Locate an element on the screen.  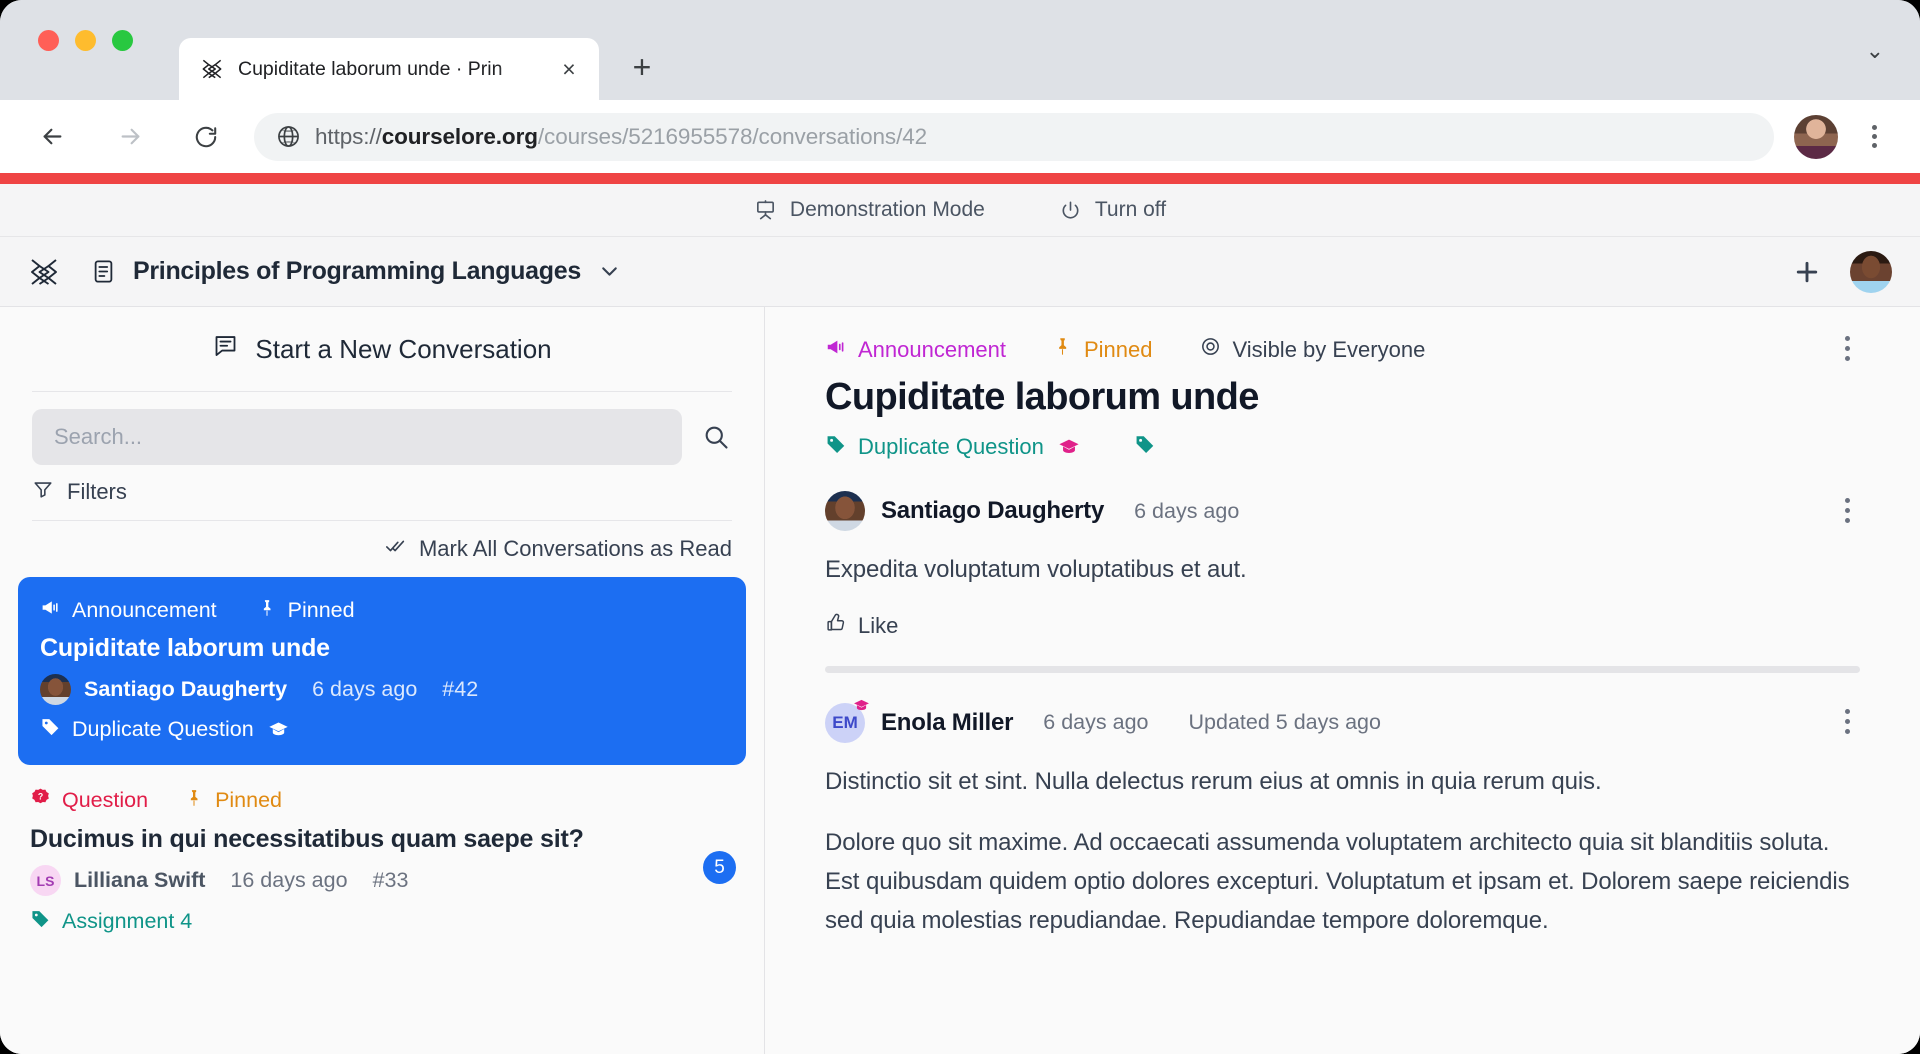
user-avatar is located at coordinates (1871, 271).